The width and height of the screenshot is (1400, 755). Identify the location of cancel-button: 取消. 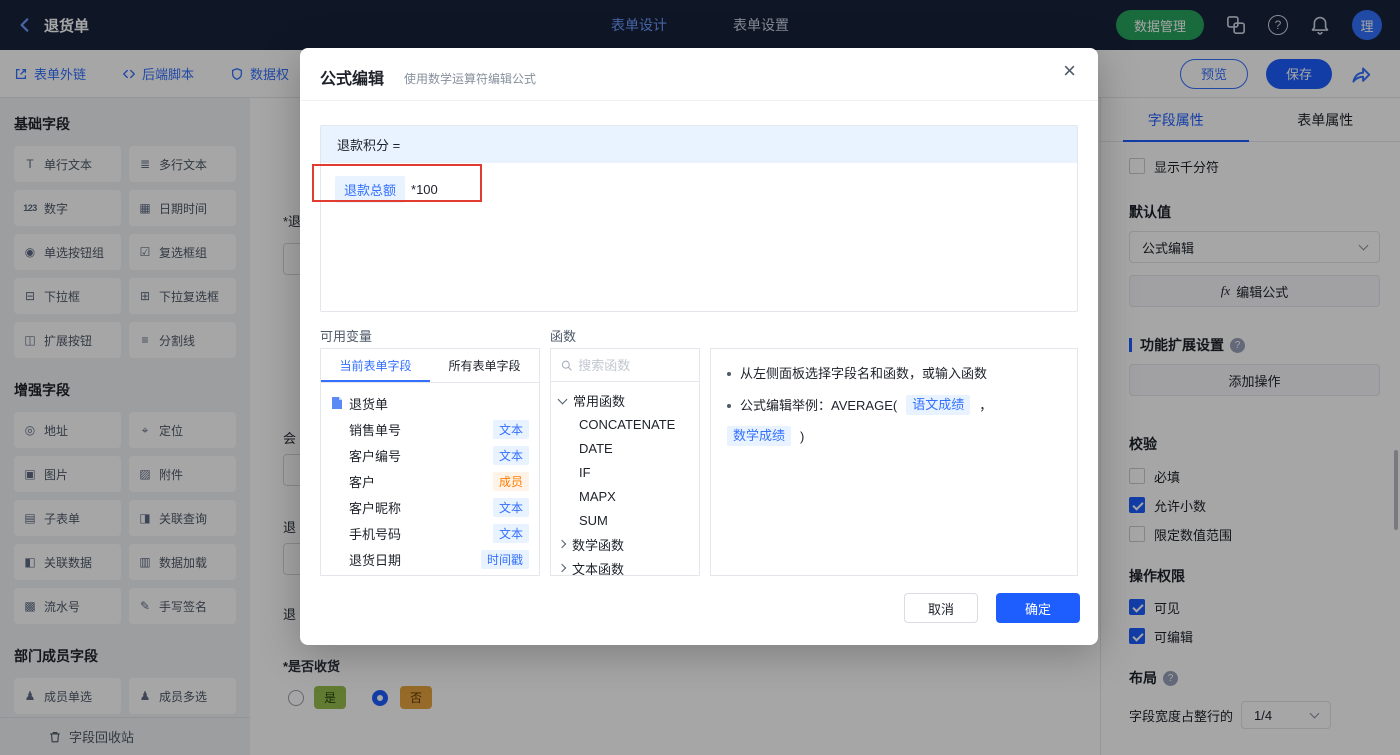
(941, 608).